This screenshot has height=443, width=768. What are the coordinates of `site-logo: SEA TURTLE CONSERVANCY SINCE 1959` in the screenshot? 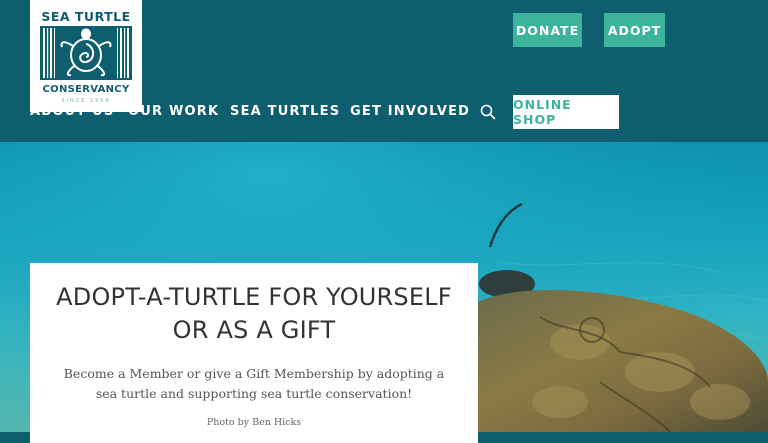 It's located at (86, 56).